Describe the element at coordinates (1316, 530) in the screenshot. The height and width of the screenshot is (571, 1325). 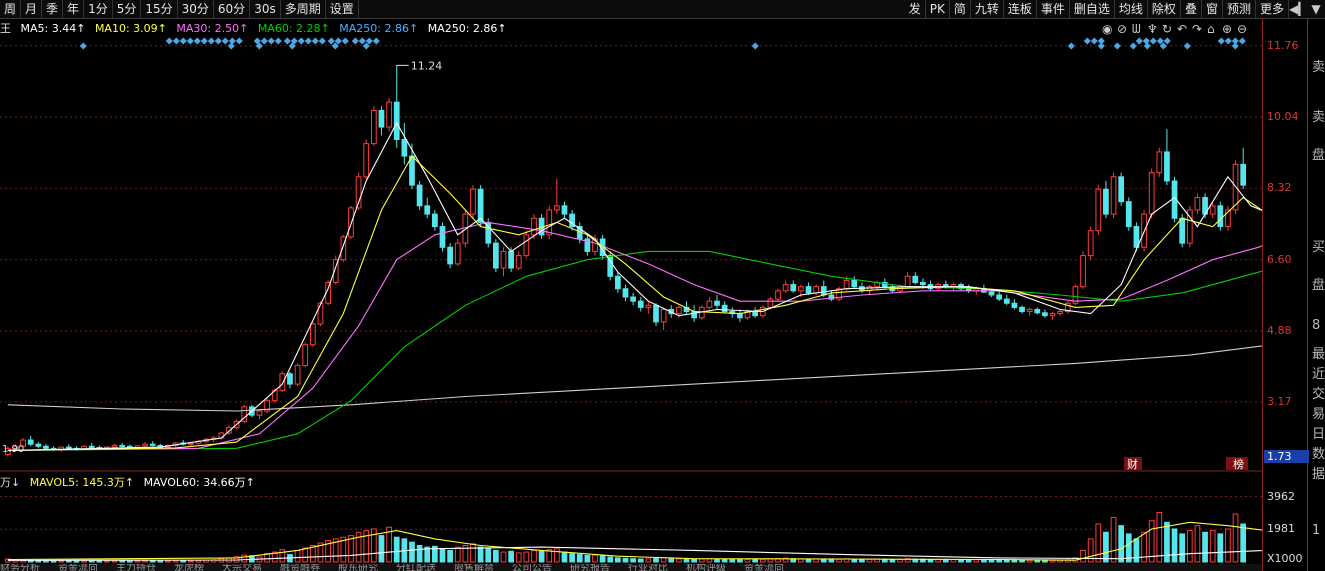
I see `side-tab-13: 1` at that location.